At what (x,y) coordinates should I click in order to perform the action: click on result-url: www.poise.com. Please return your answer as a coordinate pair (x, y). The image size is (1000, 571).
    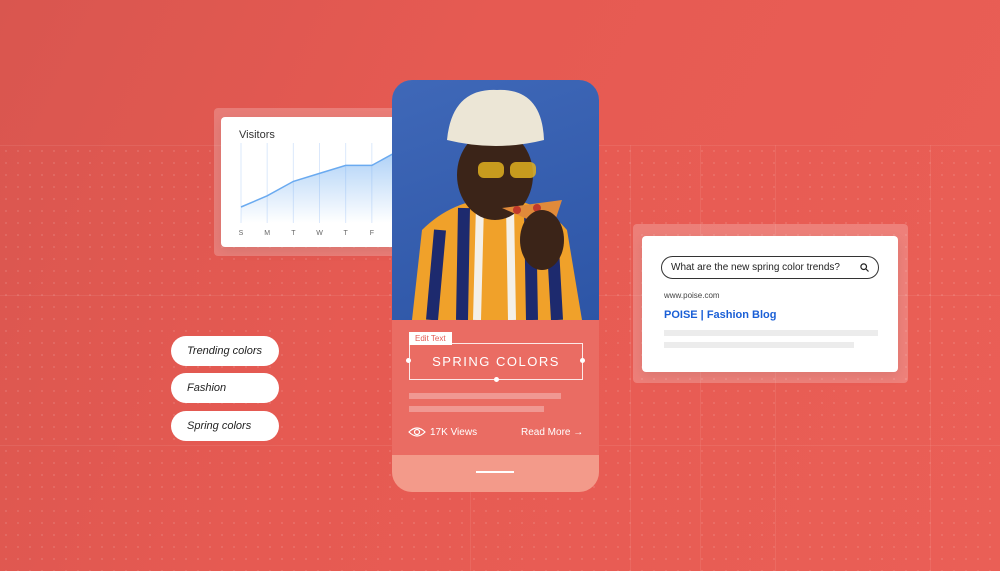
    Looking at the image, I should click on (692, 295).